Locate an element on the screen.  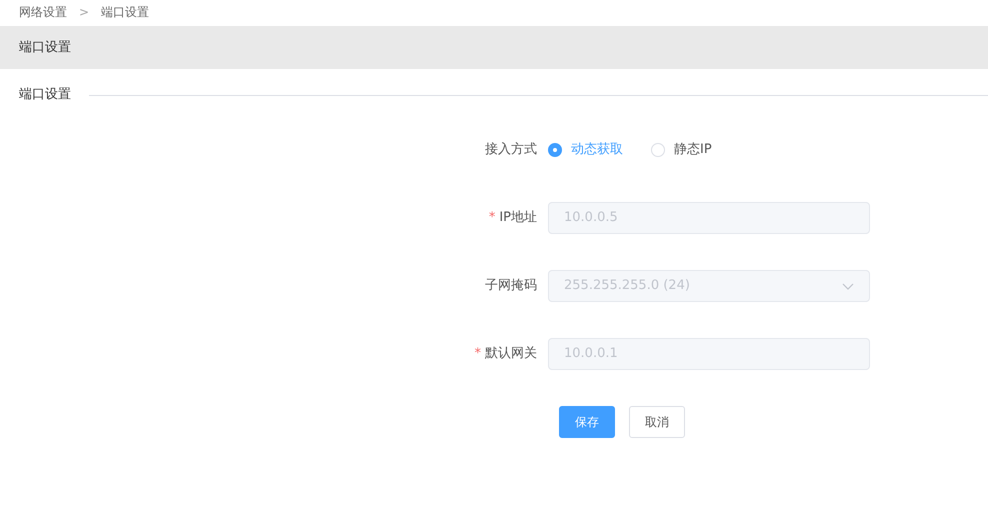
breadcrumb-item: 端口设置 is located at coordinates (125, 12).